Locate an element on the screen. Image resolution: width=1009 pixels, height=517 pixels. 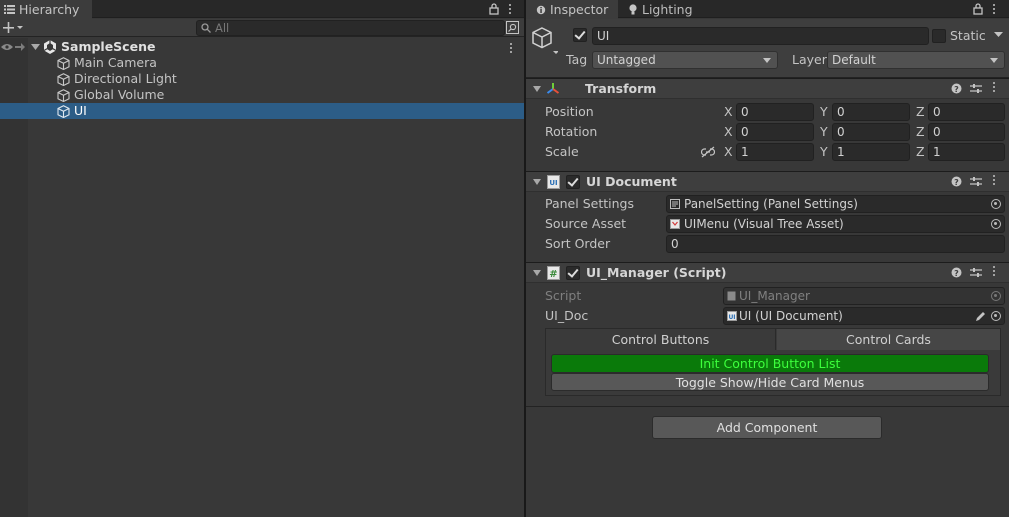
position-y-label: Y is located at coordinates (824, 112).